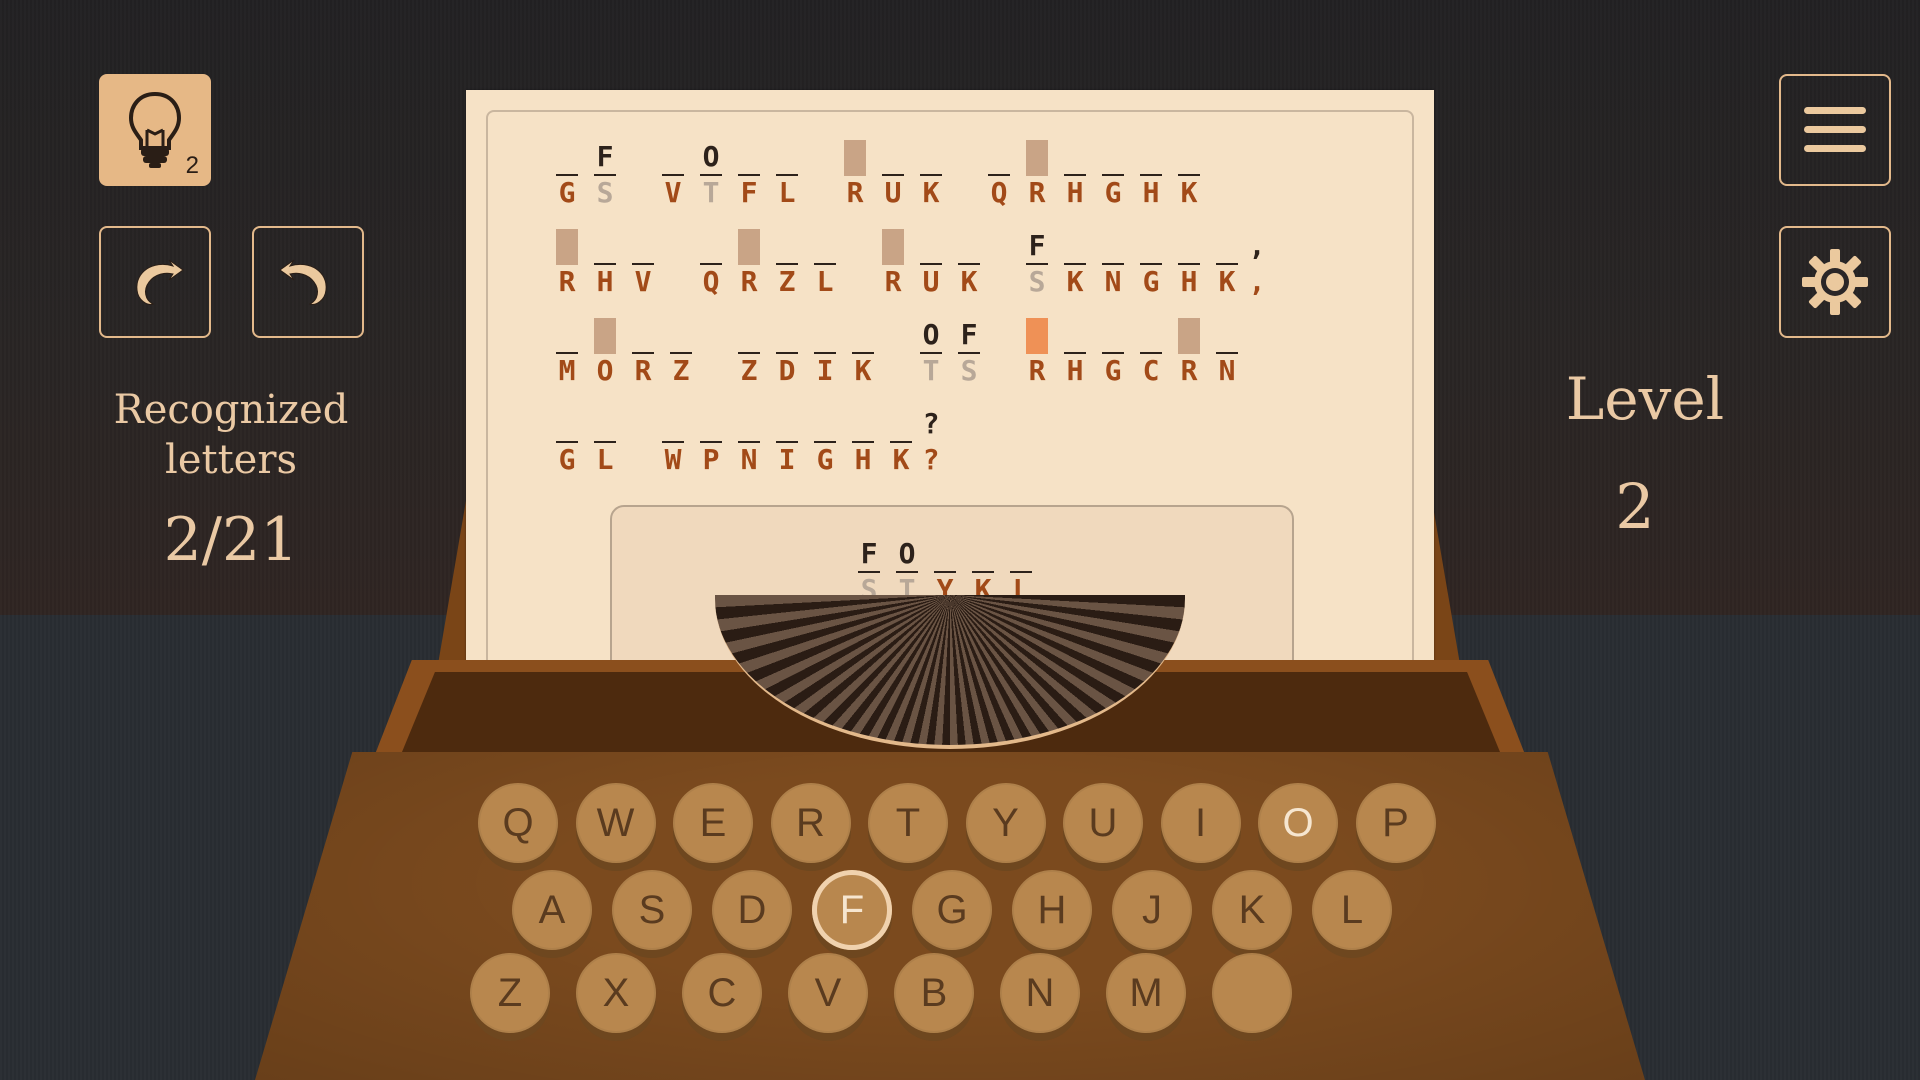 The image size is (1920, 1080). I want to click on key-v: V, so click(828, 993).